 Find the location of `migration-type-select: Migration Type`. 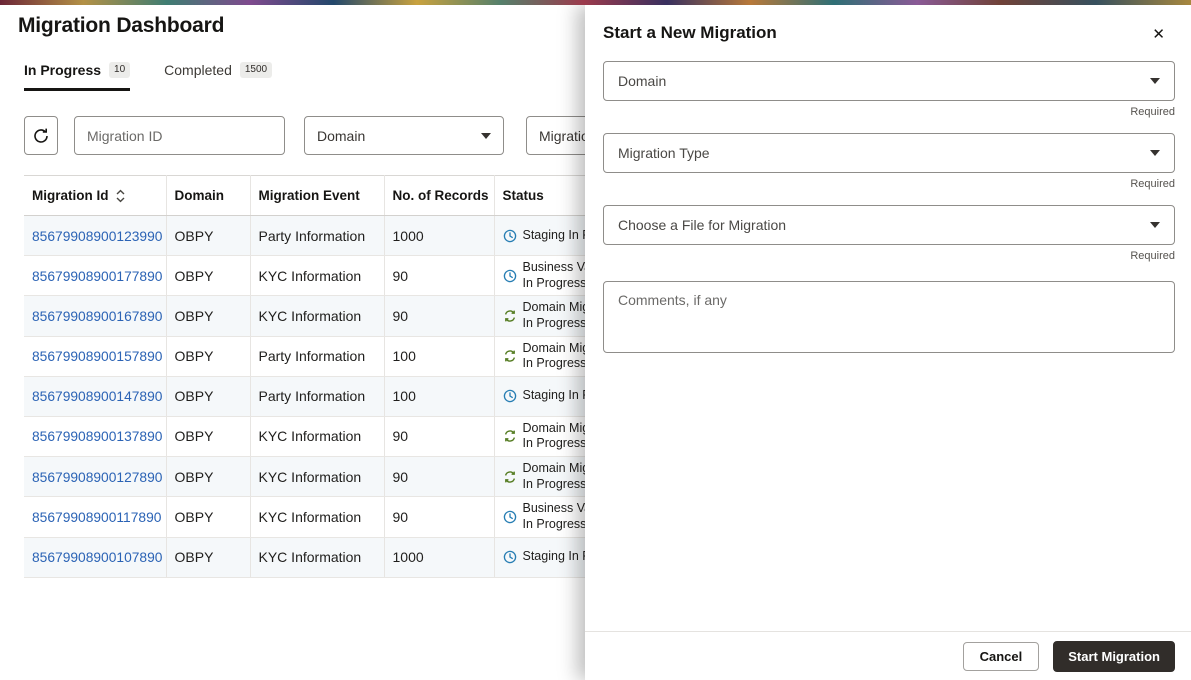

migration-type-select: Migration Type is located at coordinates (889, 153).